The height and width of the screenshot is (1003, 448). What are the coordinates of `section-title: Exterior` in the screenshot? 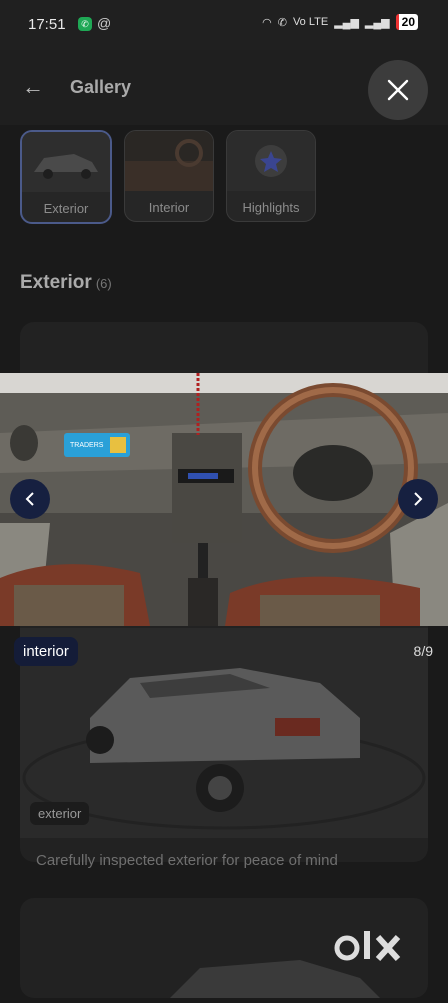 It's located at (56, 282).